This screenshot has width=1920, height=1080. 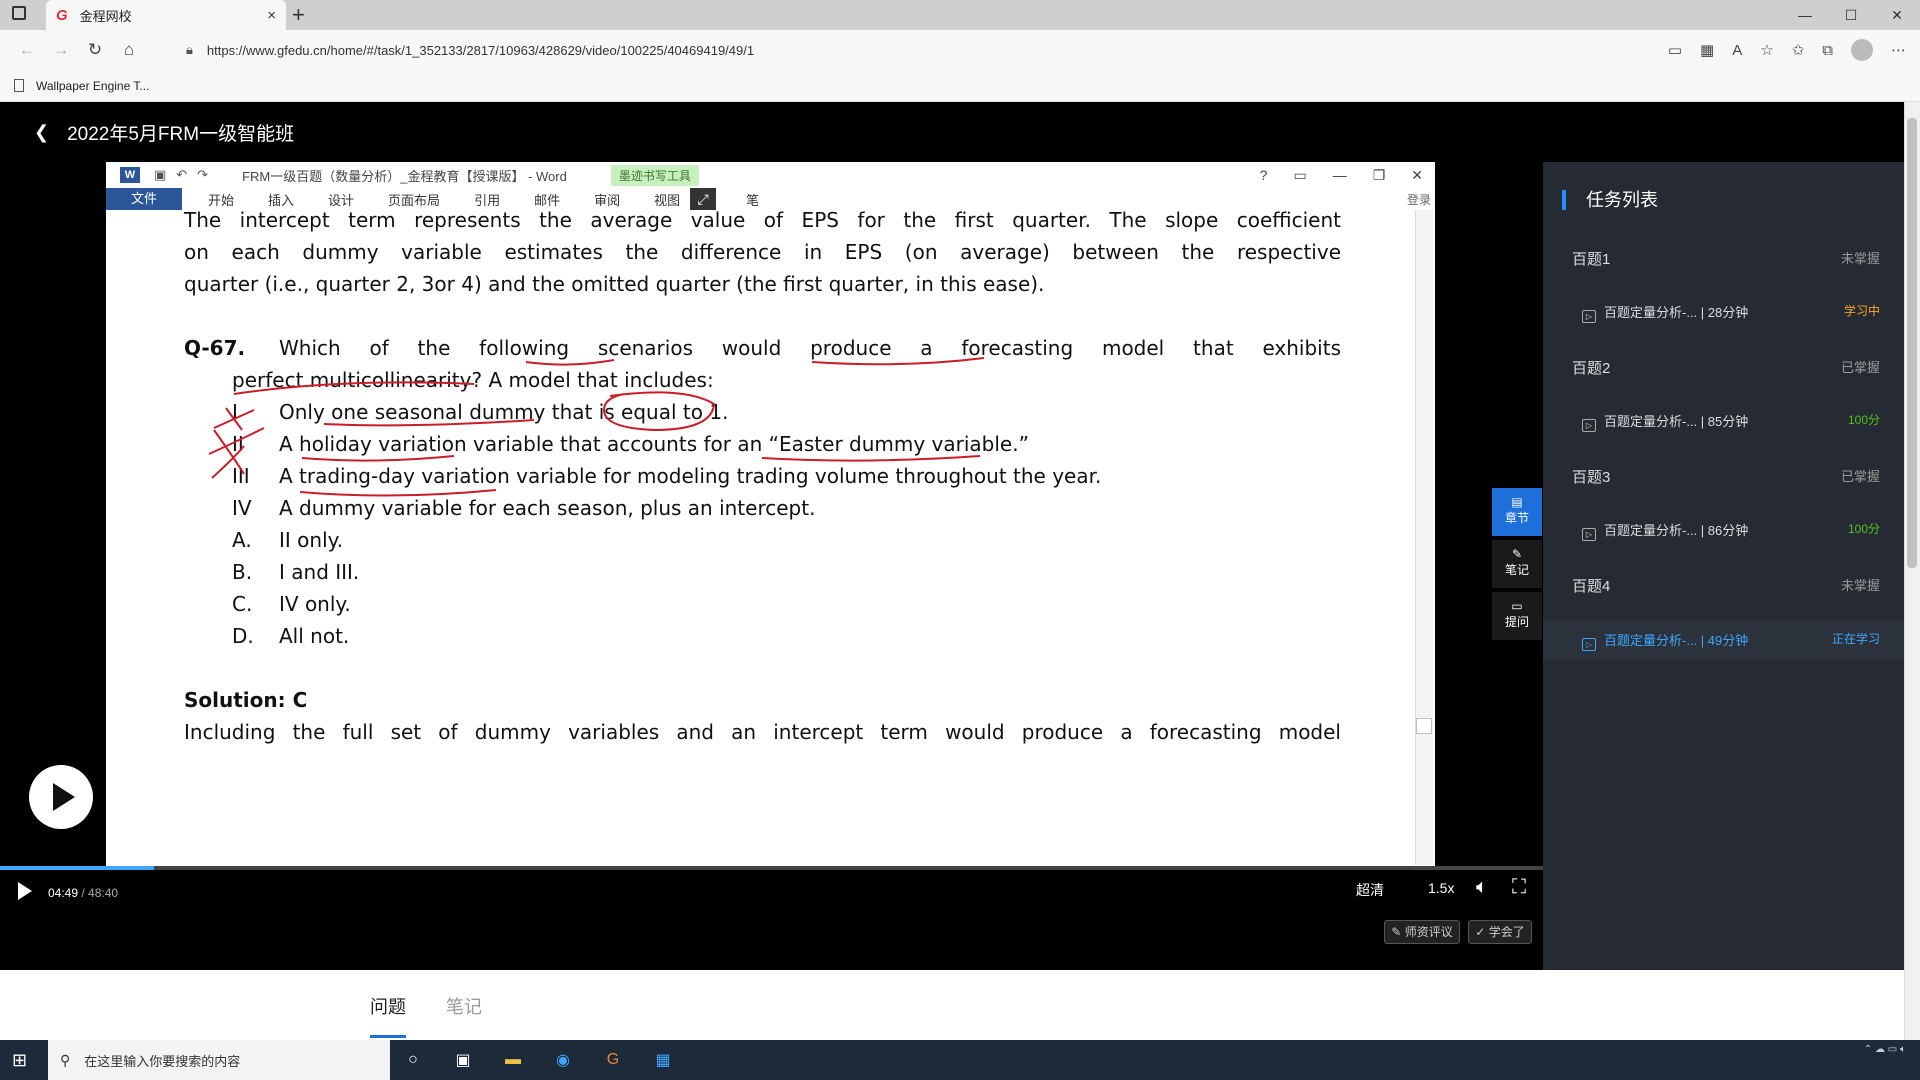 I want to click on fullscreen-pen-icon: ⤢, so click(x=703, y=199).